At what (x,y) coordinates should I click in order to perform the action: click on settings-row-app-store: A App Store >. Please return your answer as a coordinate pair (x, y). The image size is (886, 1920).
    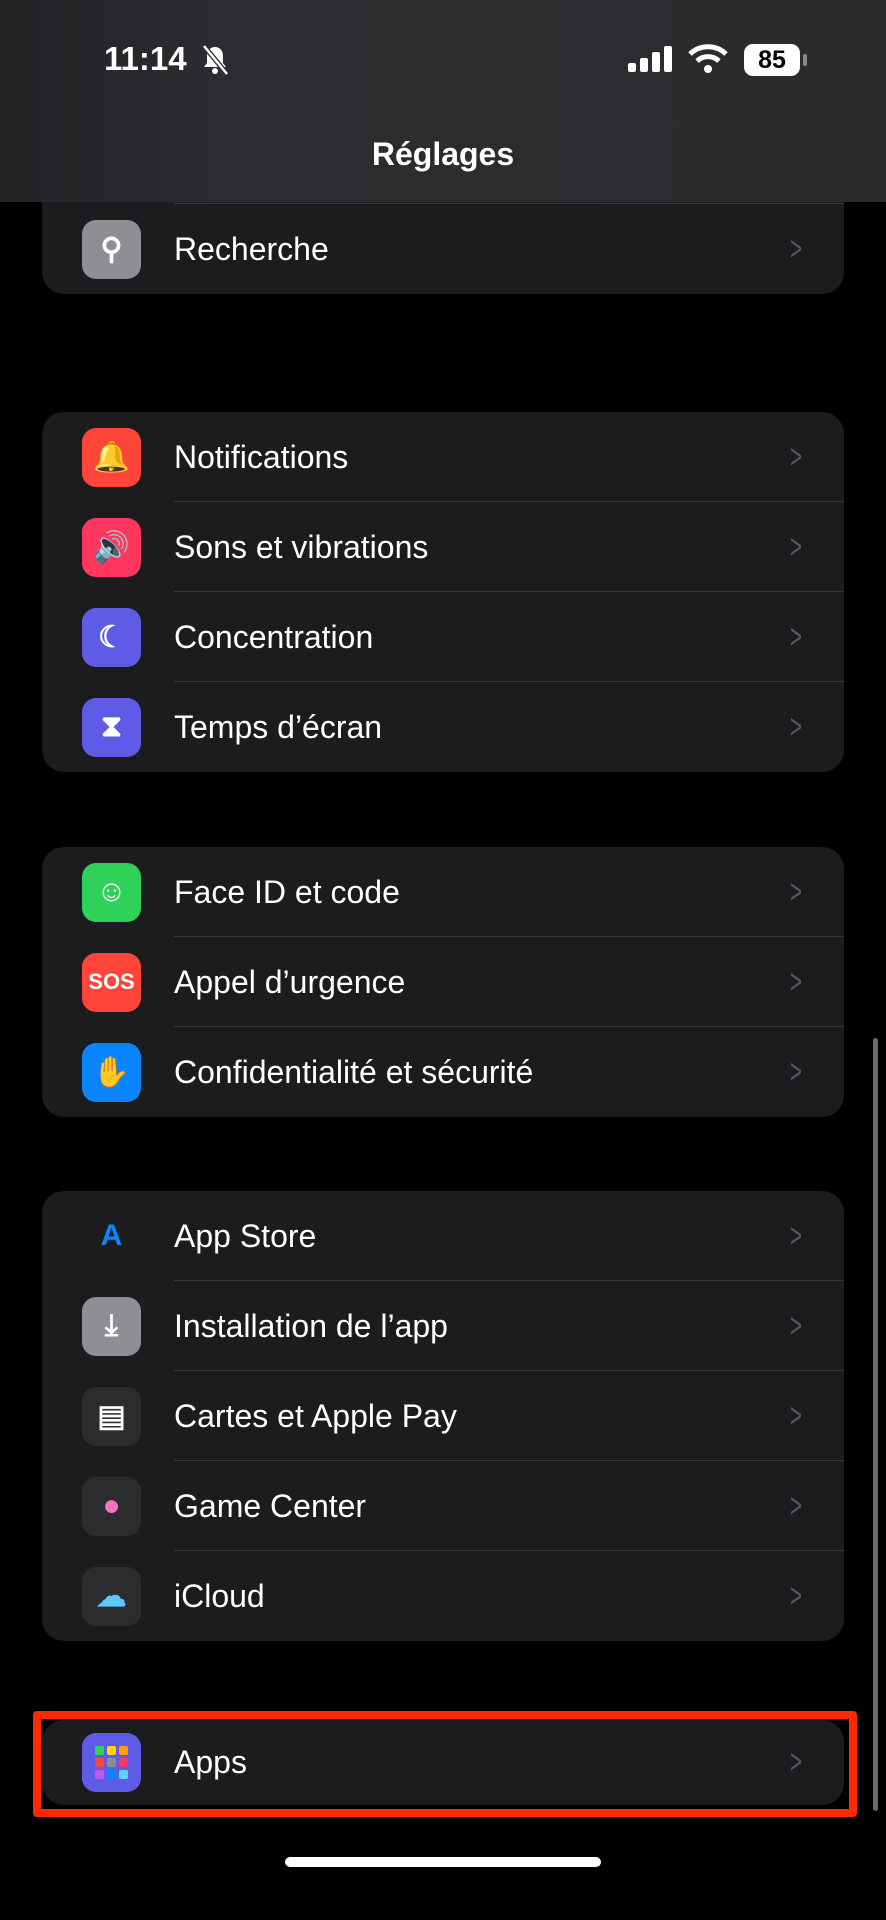
    Looking at the image, I should click on (443, 1236).